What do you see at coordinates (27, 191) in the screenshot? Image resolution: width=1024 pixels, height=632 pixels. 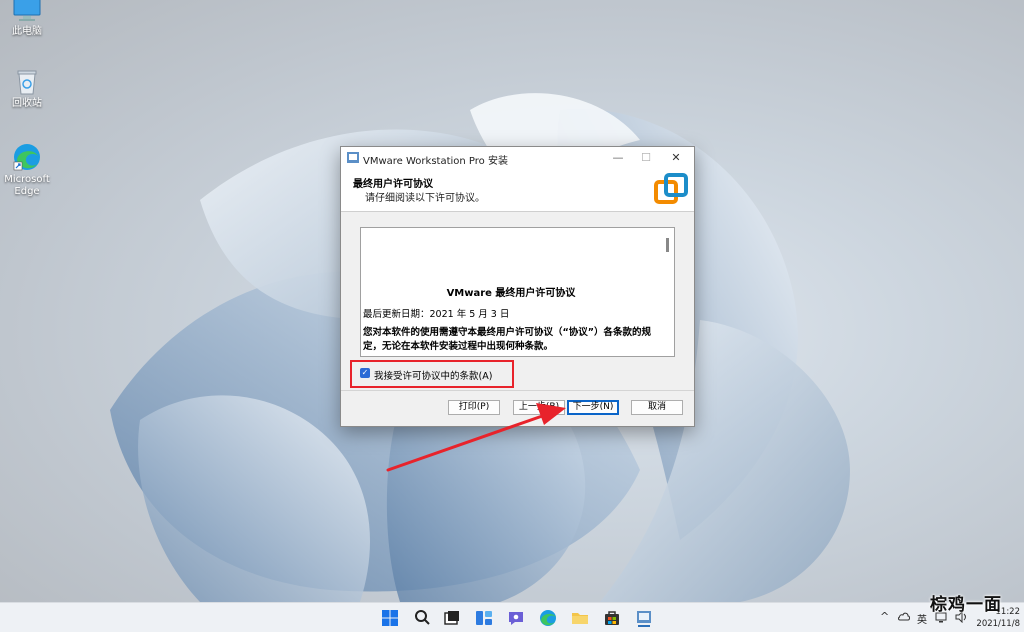 I see `desktop-icon-label: Edge` at bounding box center [27, 191].